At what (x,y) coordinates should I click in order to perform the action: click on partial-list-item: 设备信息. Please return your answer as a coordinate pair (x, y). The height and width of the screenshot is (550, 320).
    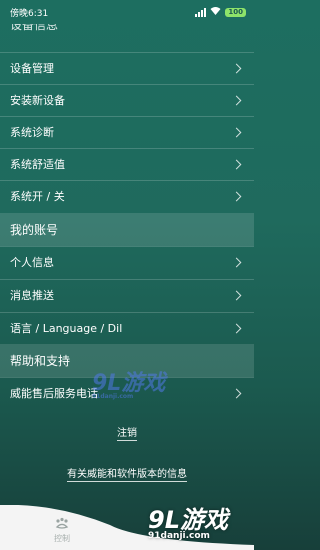
    Looking at the image, I should click on (127, 37).